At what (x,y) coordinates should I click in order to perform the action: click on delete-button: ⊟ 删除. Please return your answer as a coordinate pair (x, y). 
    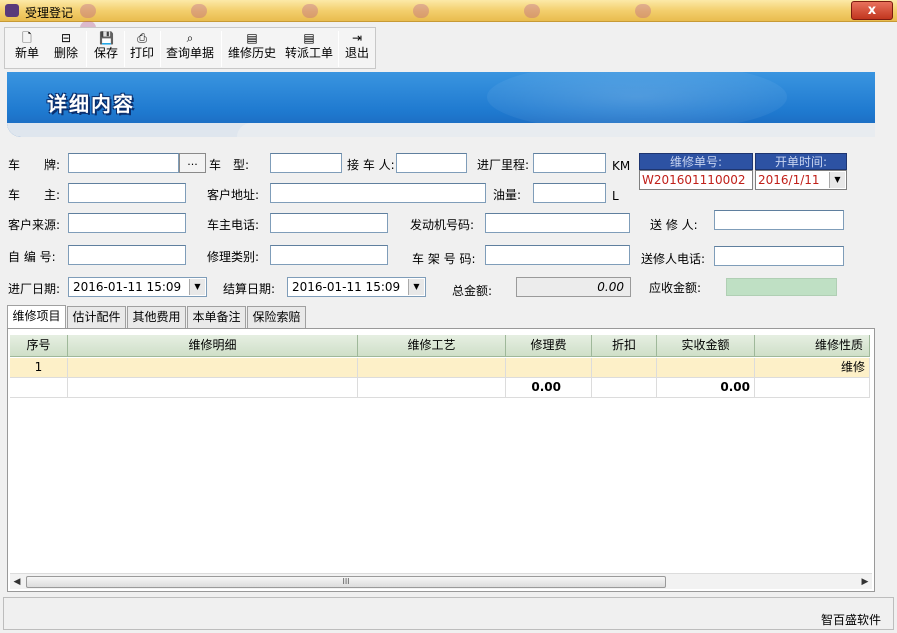
    Looking at the image, I should click on (66, 48).